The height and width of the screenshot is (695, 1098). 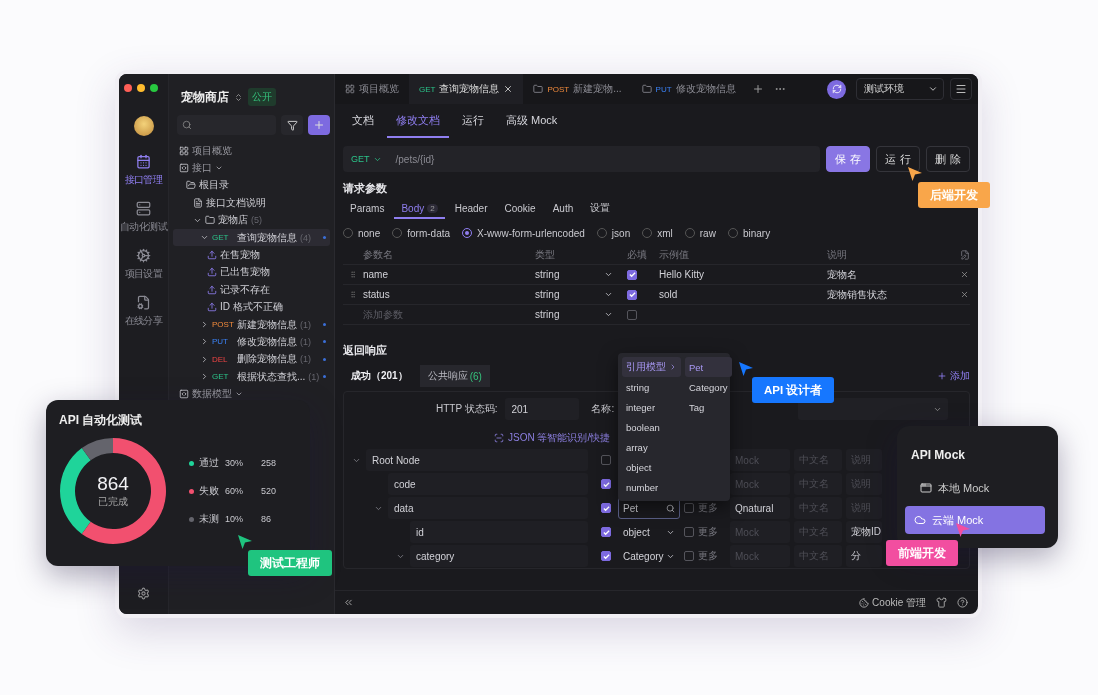 What do you see at coordinates (965, 255) in the screenshot?
I see `edit-icon` at bounding box center [965, 255].